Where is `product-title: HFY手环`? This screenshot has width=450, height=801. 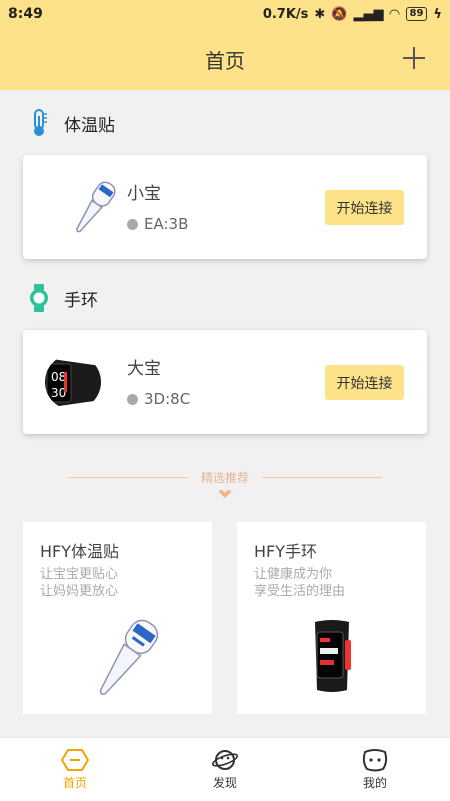 product-title: HFY手环 is located at coordinates (286, 551).